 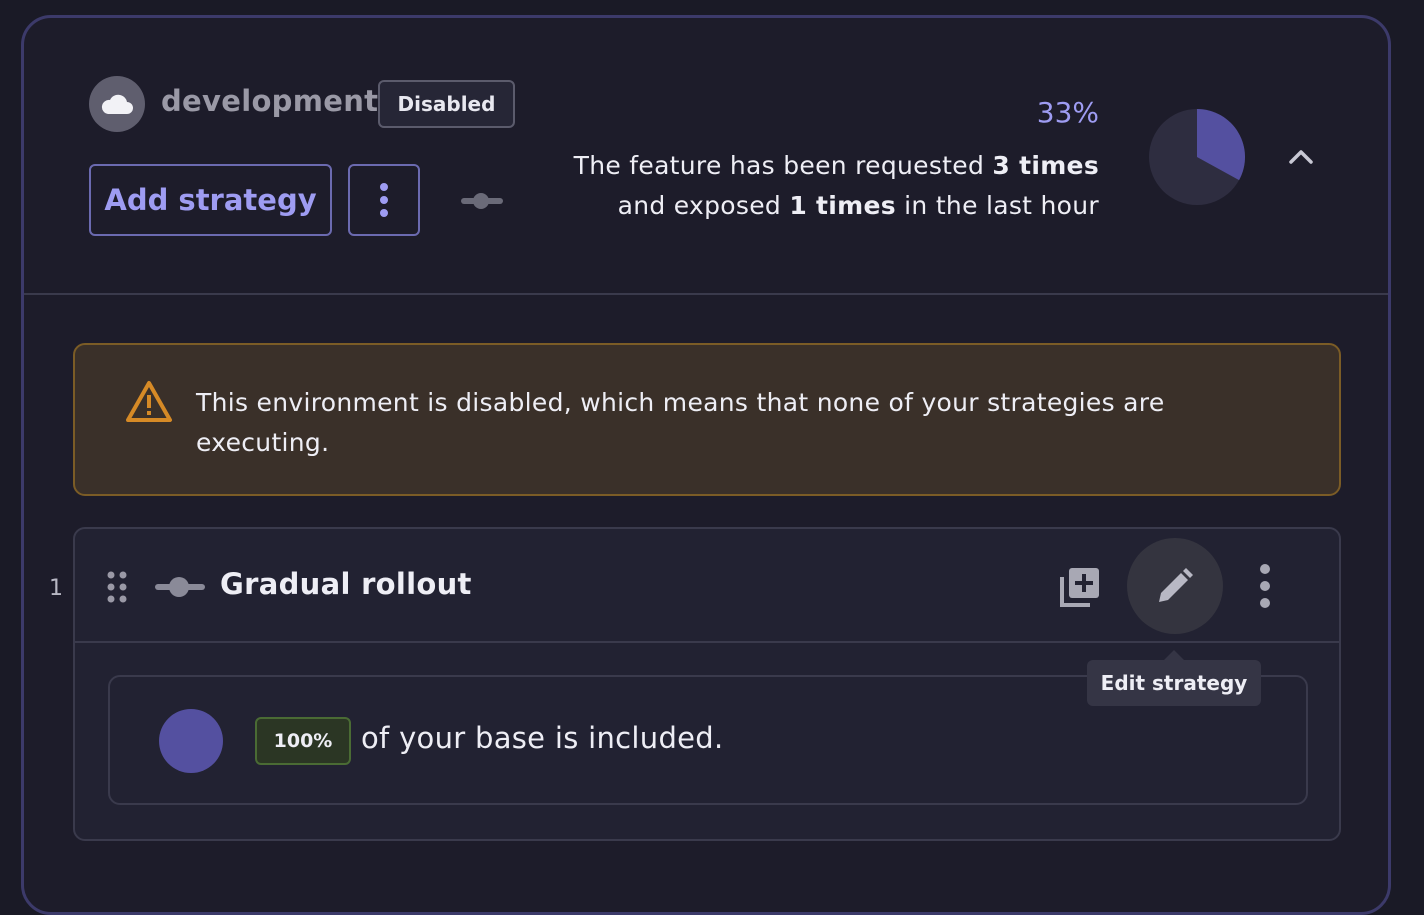 What do you see at coordinates (842, 205) in the screenshot?
I see `exposed-count: 1 times` at bounding box center [842, 205].